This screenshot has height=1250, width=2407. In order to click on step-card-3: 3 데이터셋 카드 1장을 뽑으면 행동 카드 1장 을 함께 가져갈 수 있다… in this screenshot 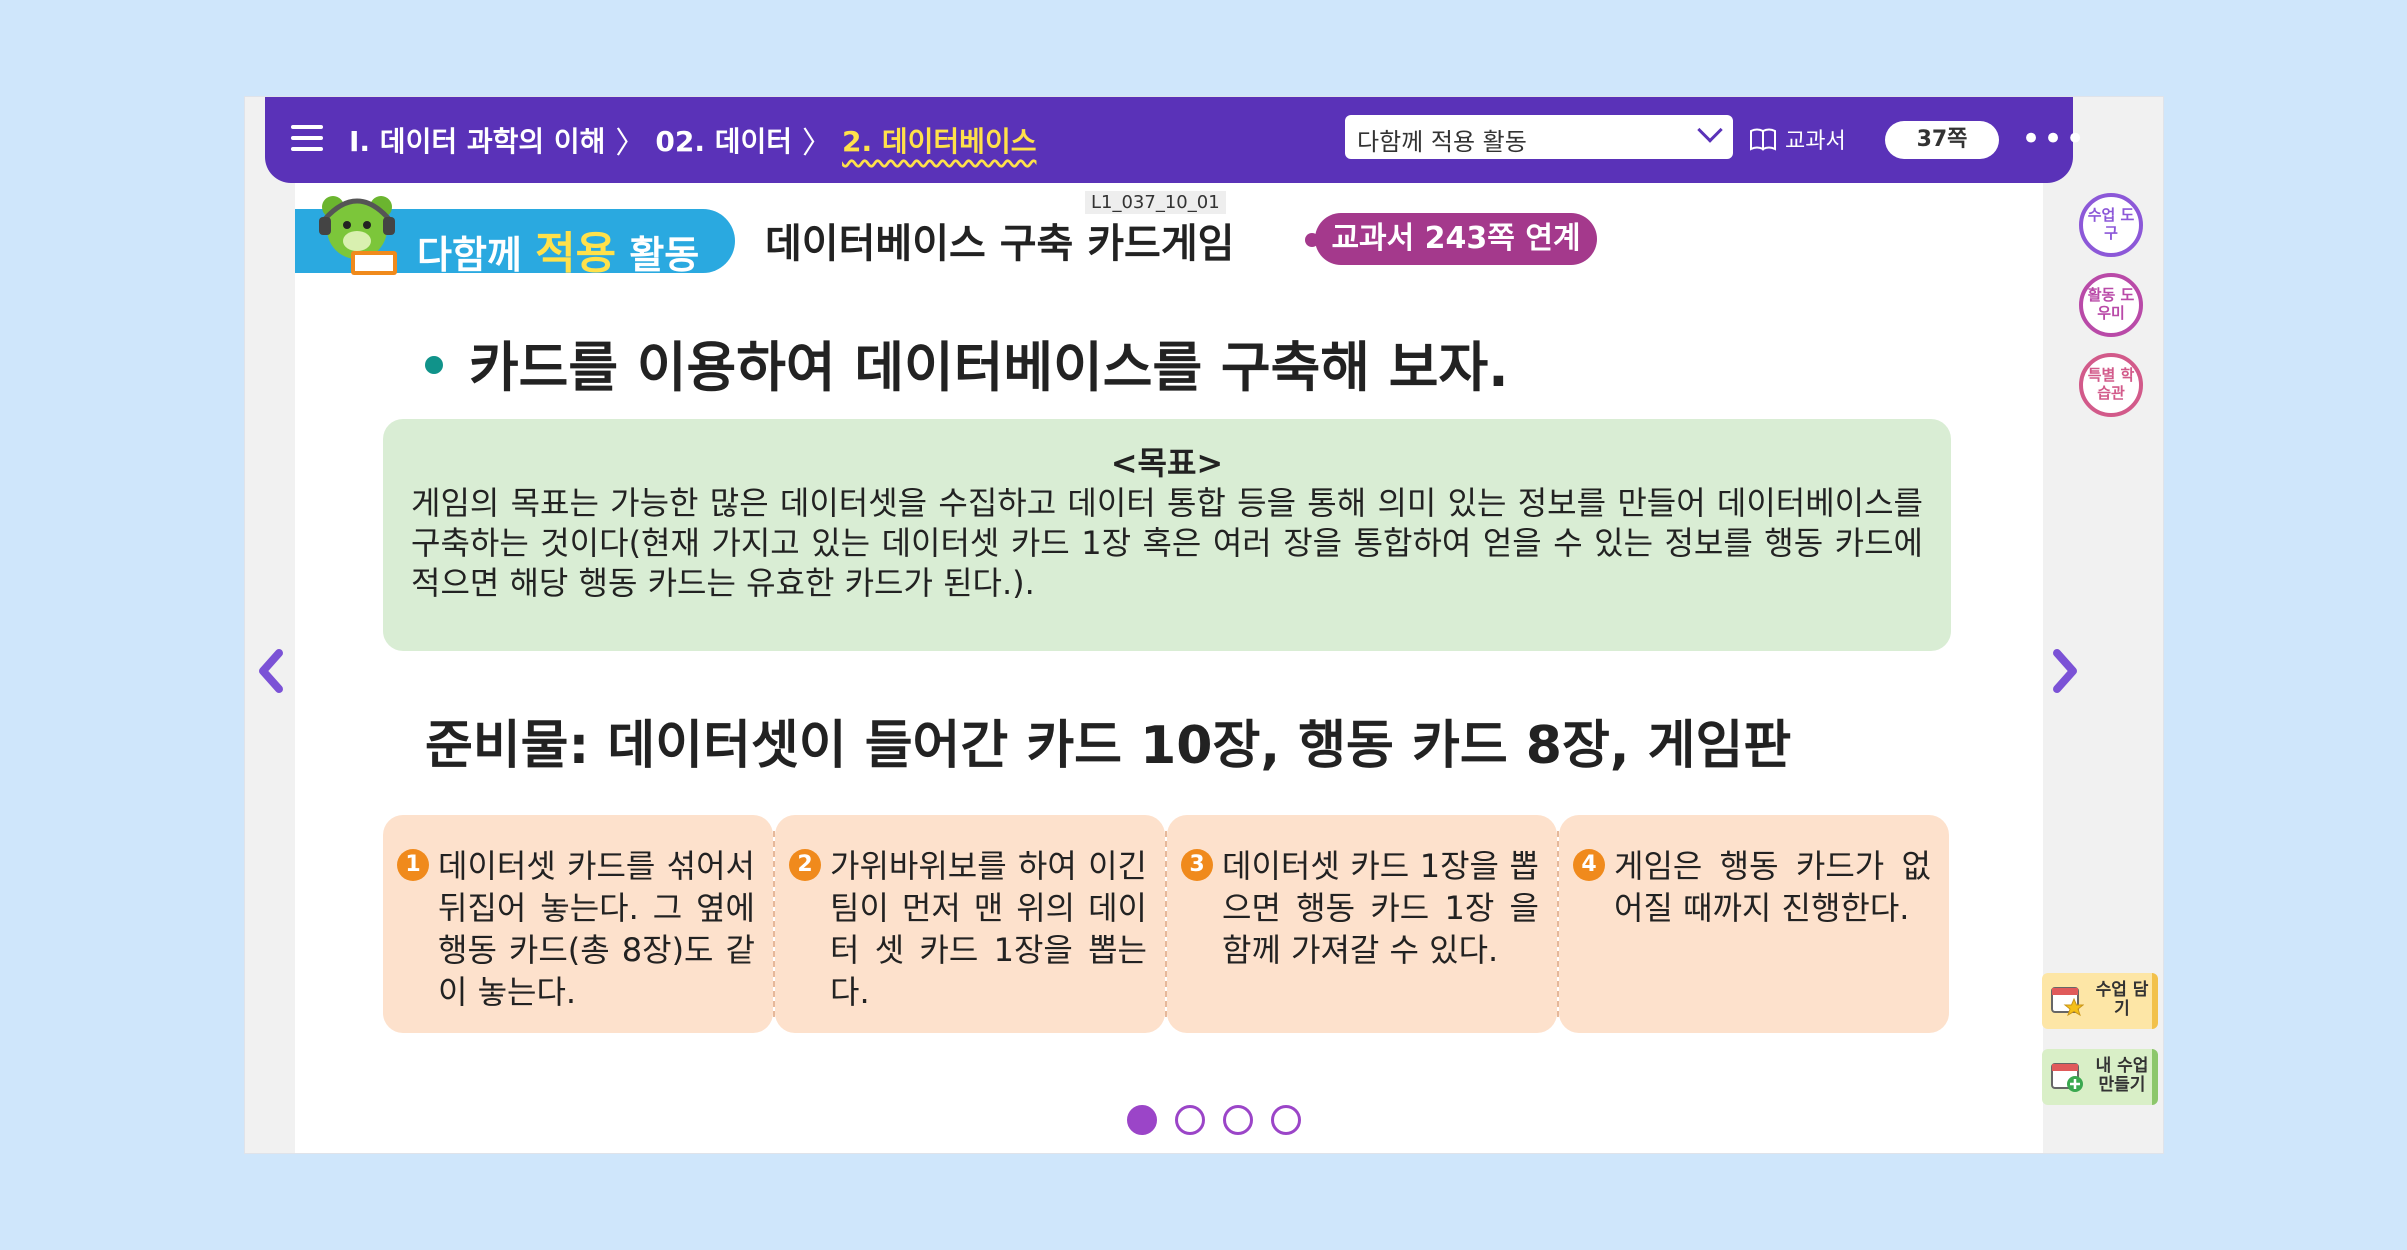, I will do `click(1363, 924)`.